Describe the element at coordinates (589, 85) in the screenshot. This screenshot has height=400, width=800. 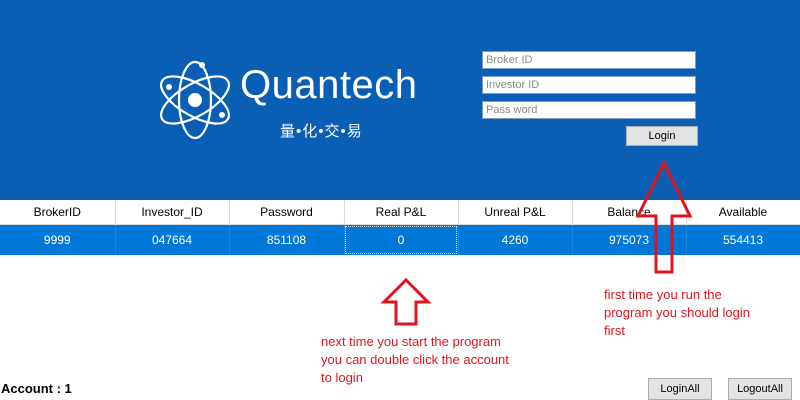
I see `investor-id-input` at that location.